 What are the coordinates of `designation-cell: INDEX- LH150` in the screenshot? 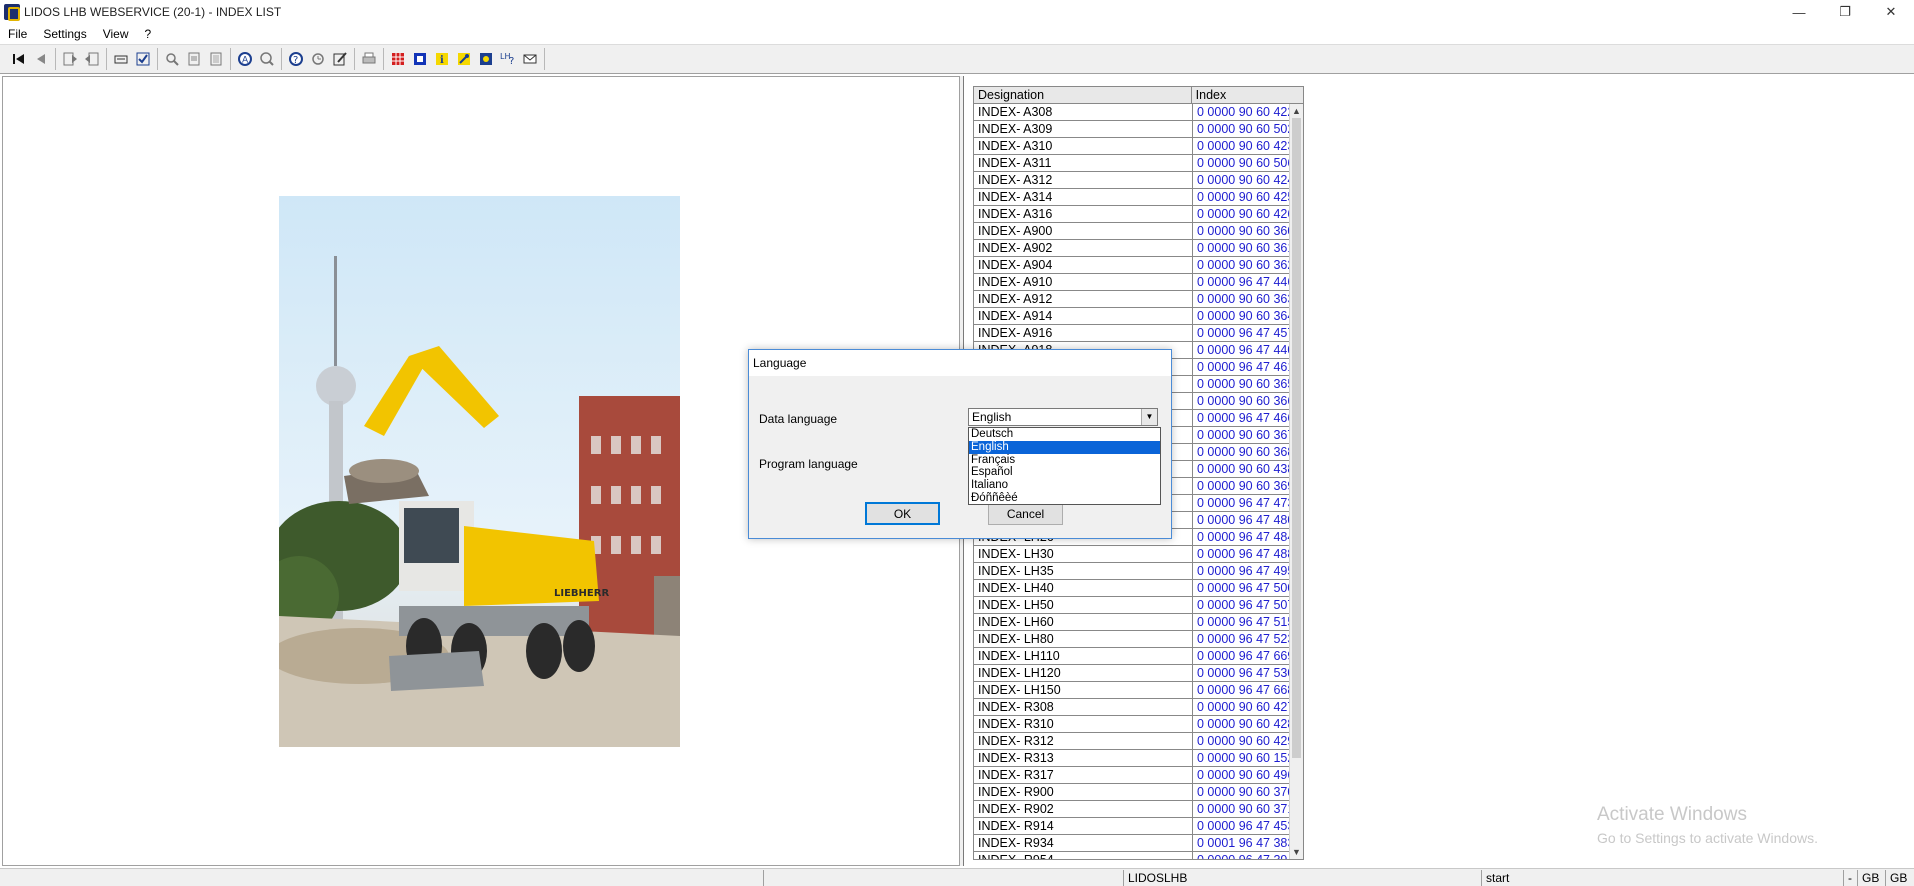 It's located at (1083, 690).